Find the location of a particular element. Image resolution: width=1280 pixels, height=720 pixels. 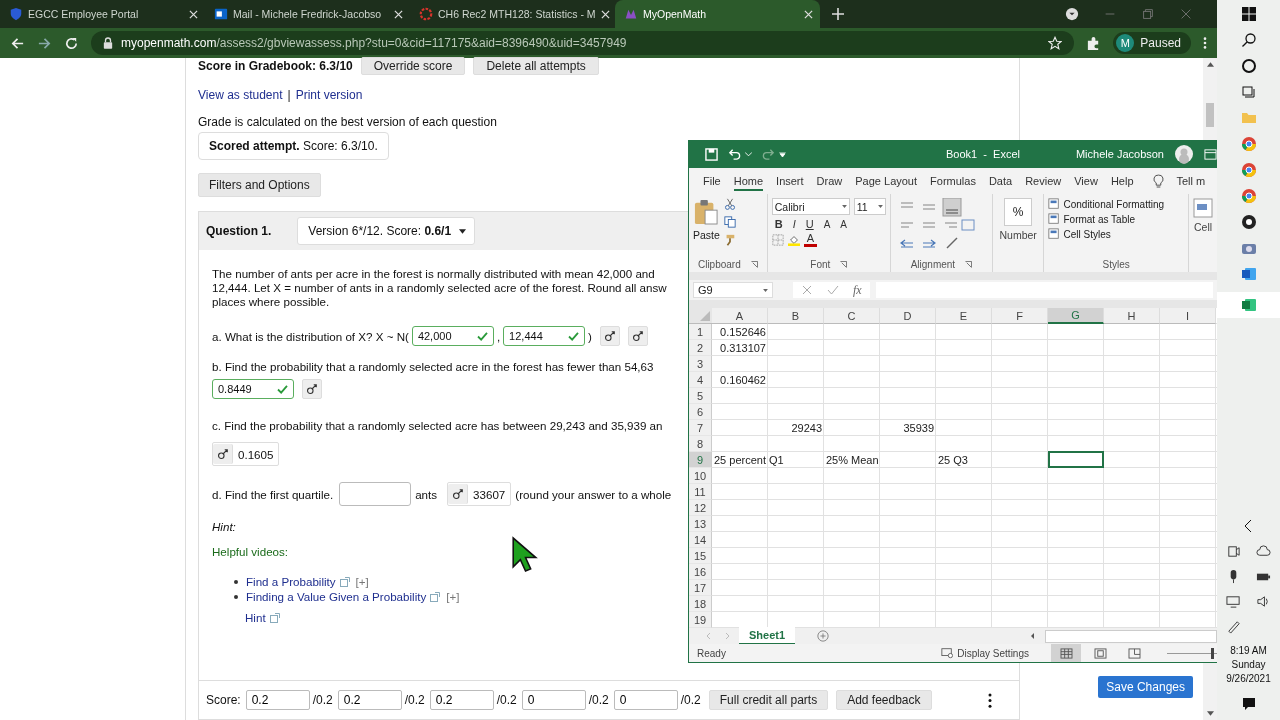

ribbon-options-icon is located at coordinates (1210, 154).